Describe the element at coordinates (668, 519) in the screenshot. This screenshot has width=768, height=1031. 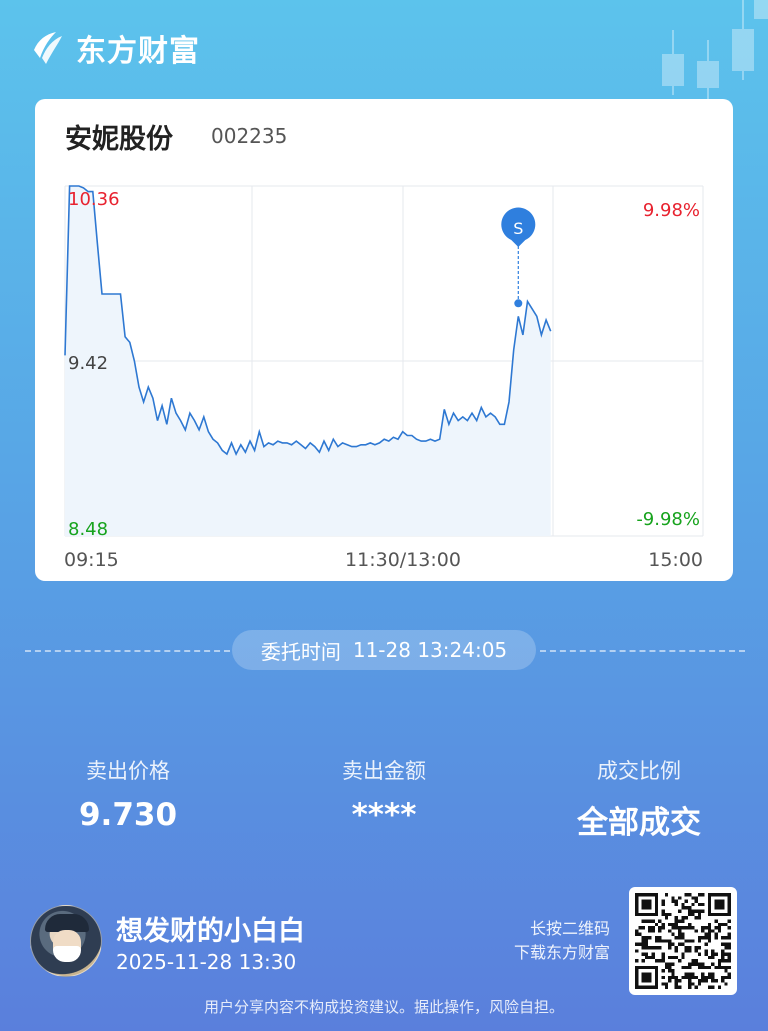
I see `pct-label-low: -9.98%` at that location.